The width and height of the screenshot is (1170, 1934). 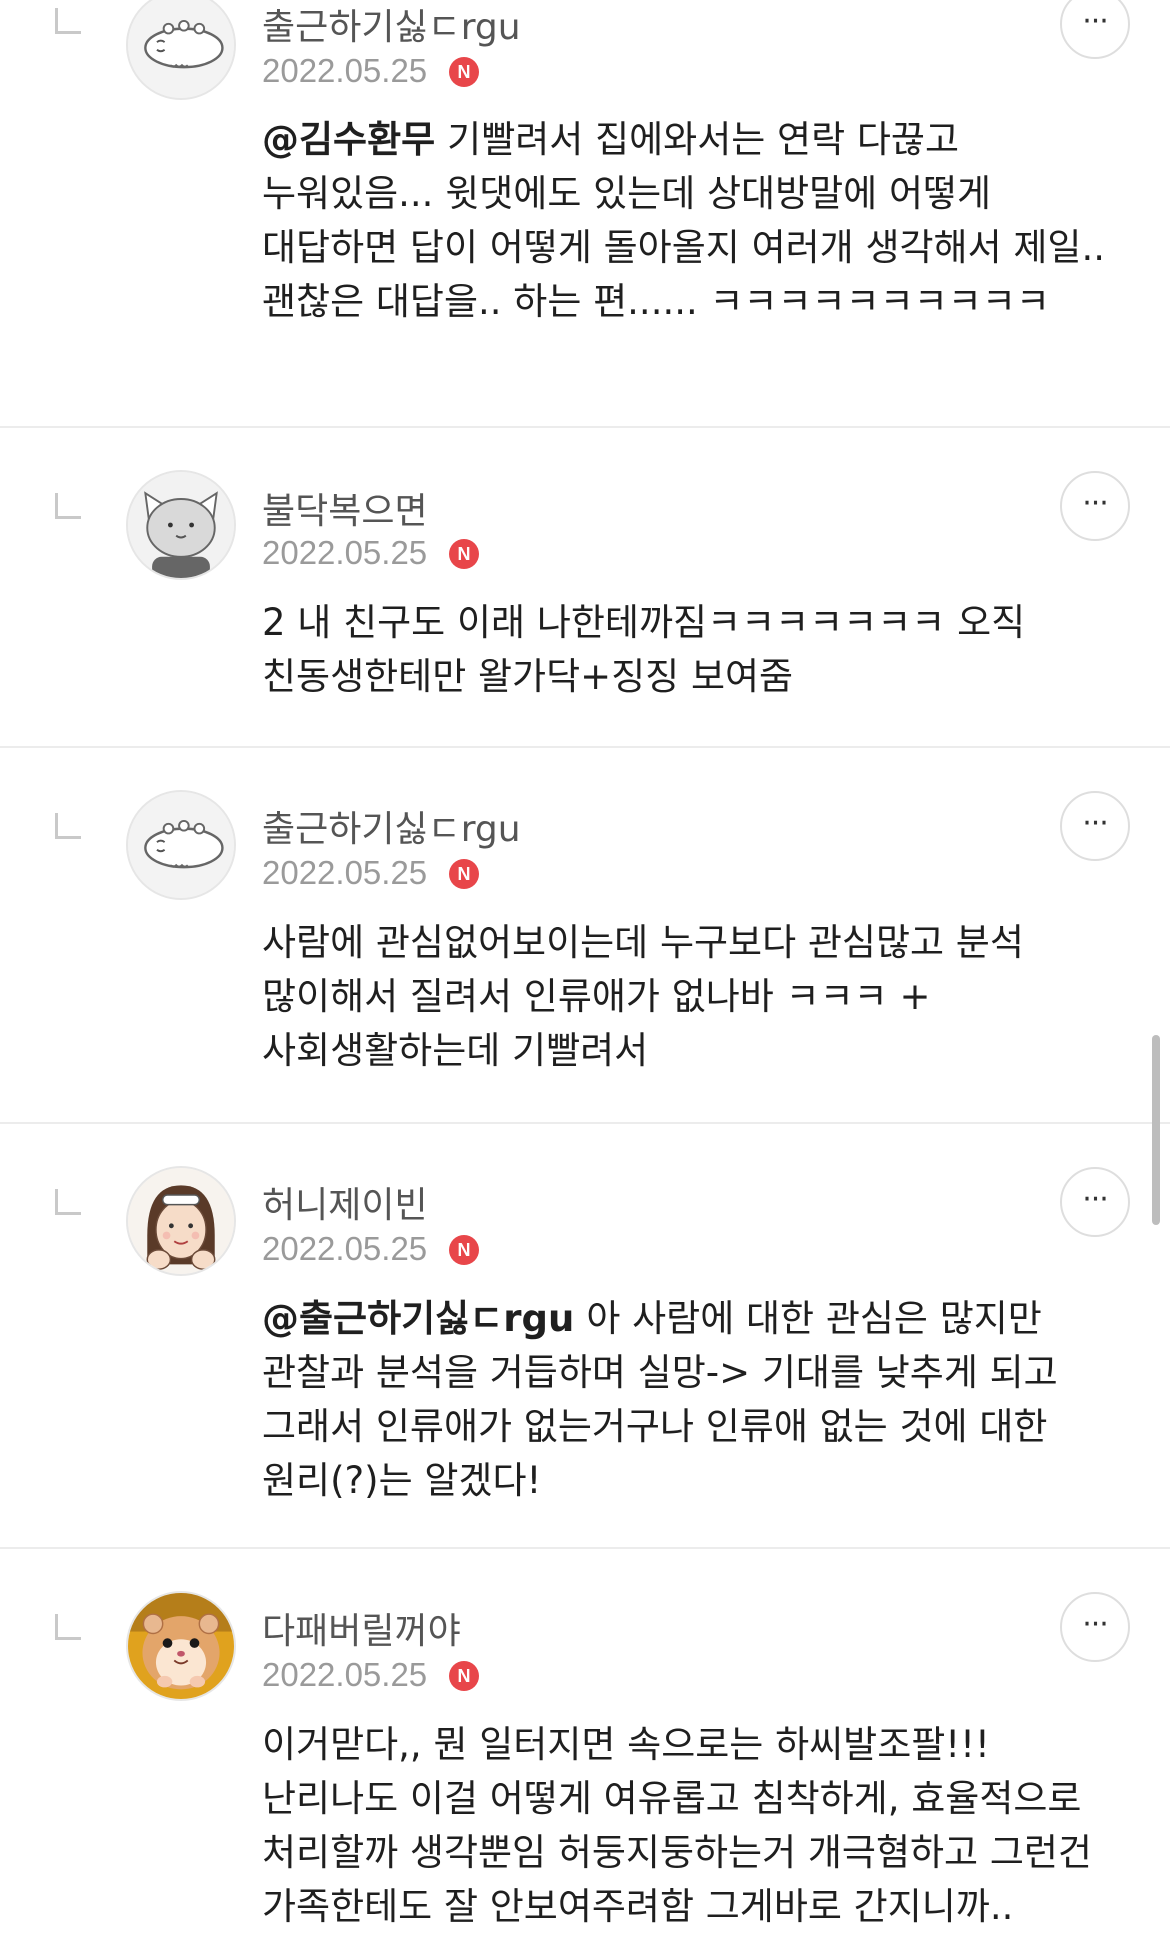 What do you see at coordinates (181, 1646) in the screenshot?
I see `hamster-avatar-icon` at bounding box center [181, 1646].